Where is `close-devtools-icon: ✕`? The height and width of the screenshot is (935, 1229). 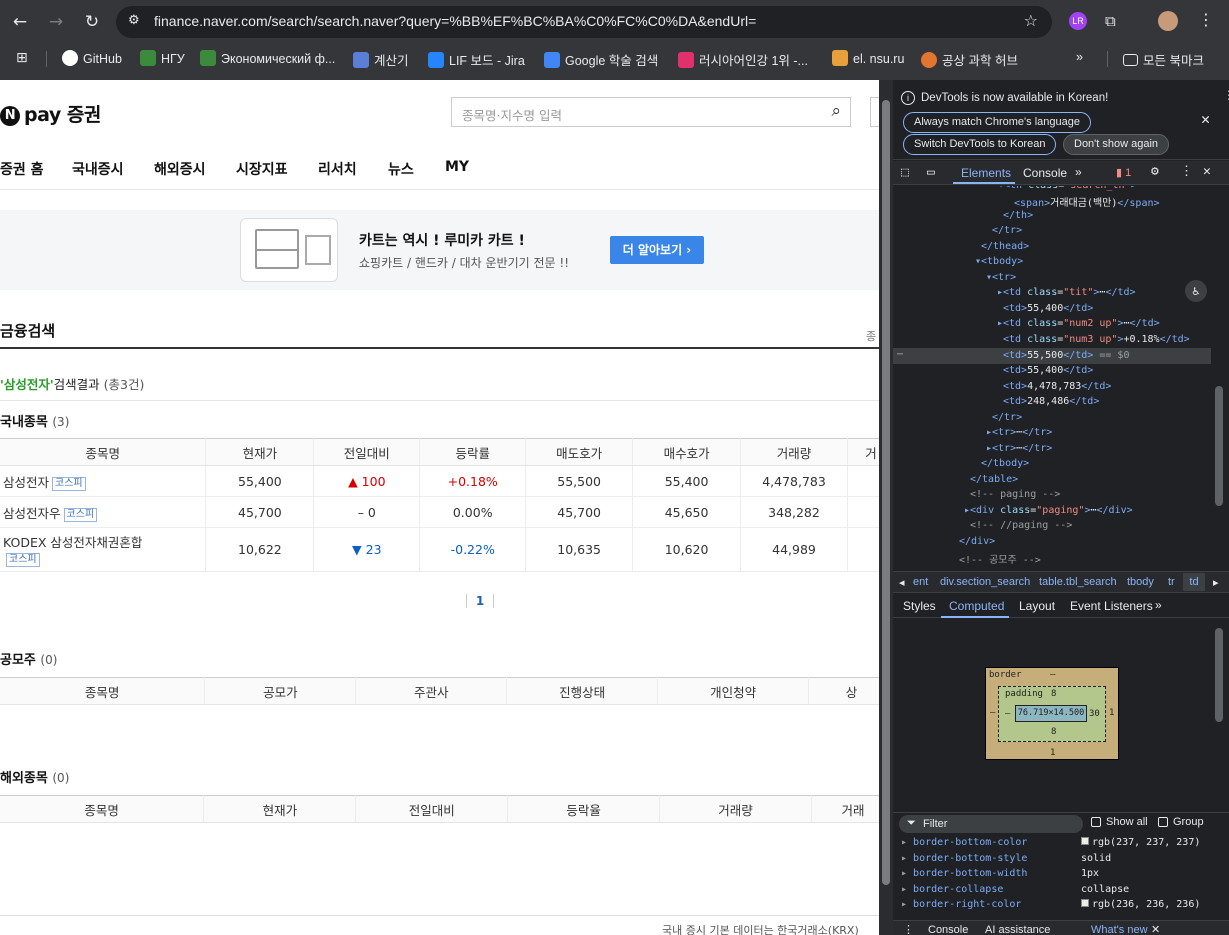 close-devtools-icon: ✕ is located at coordinates (1207, 171).